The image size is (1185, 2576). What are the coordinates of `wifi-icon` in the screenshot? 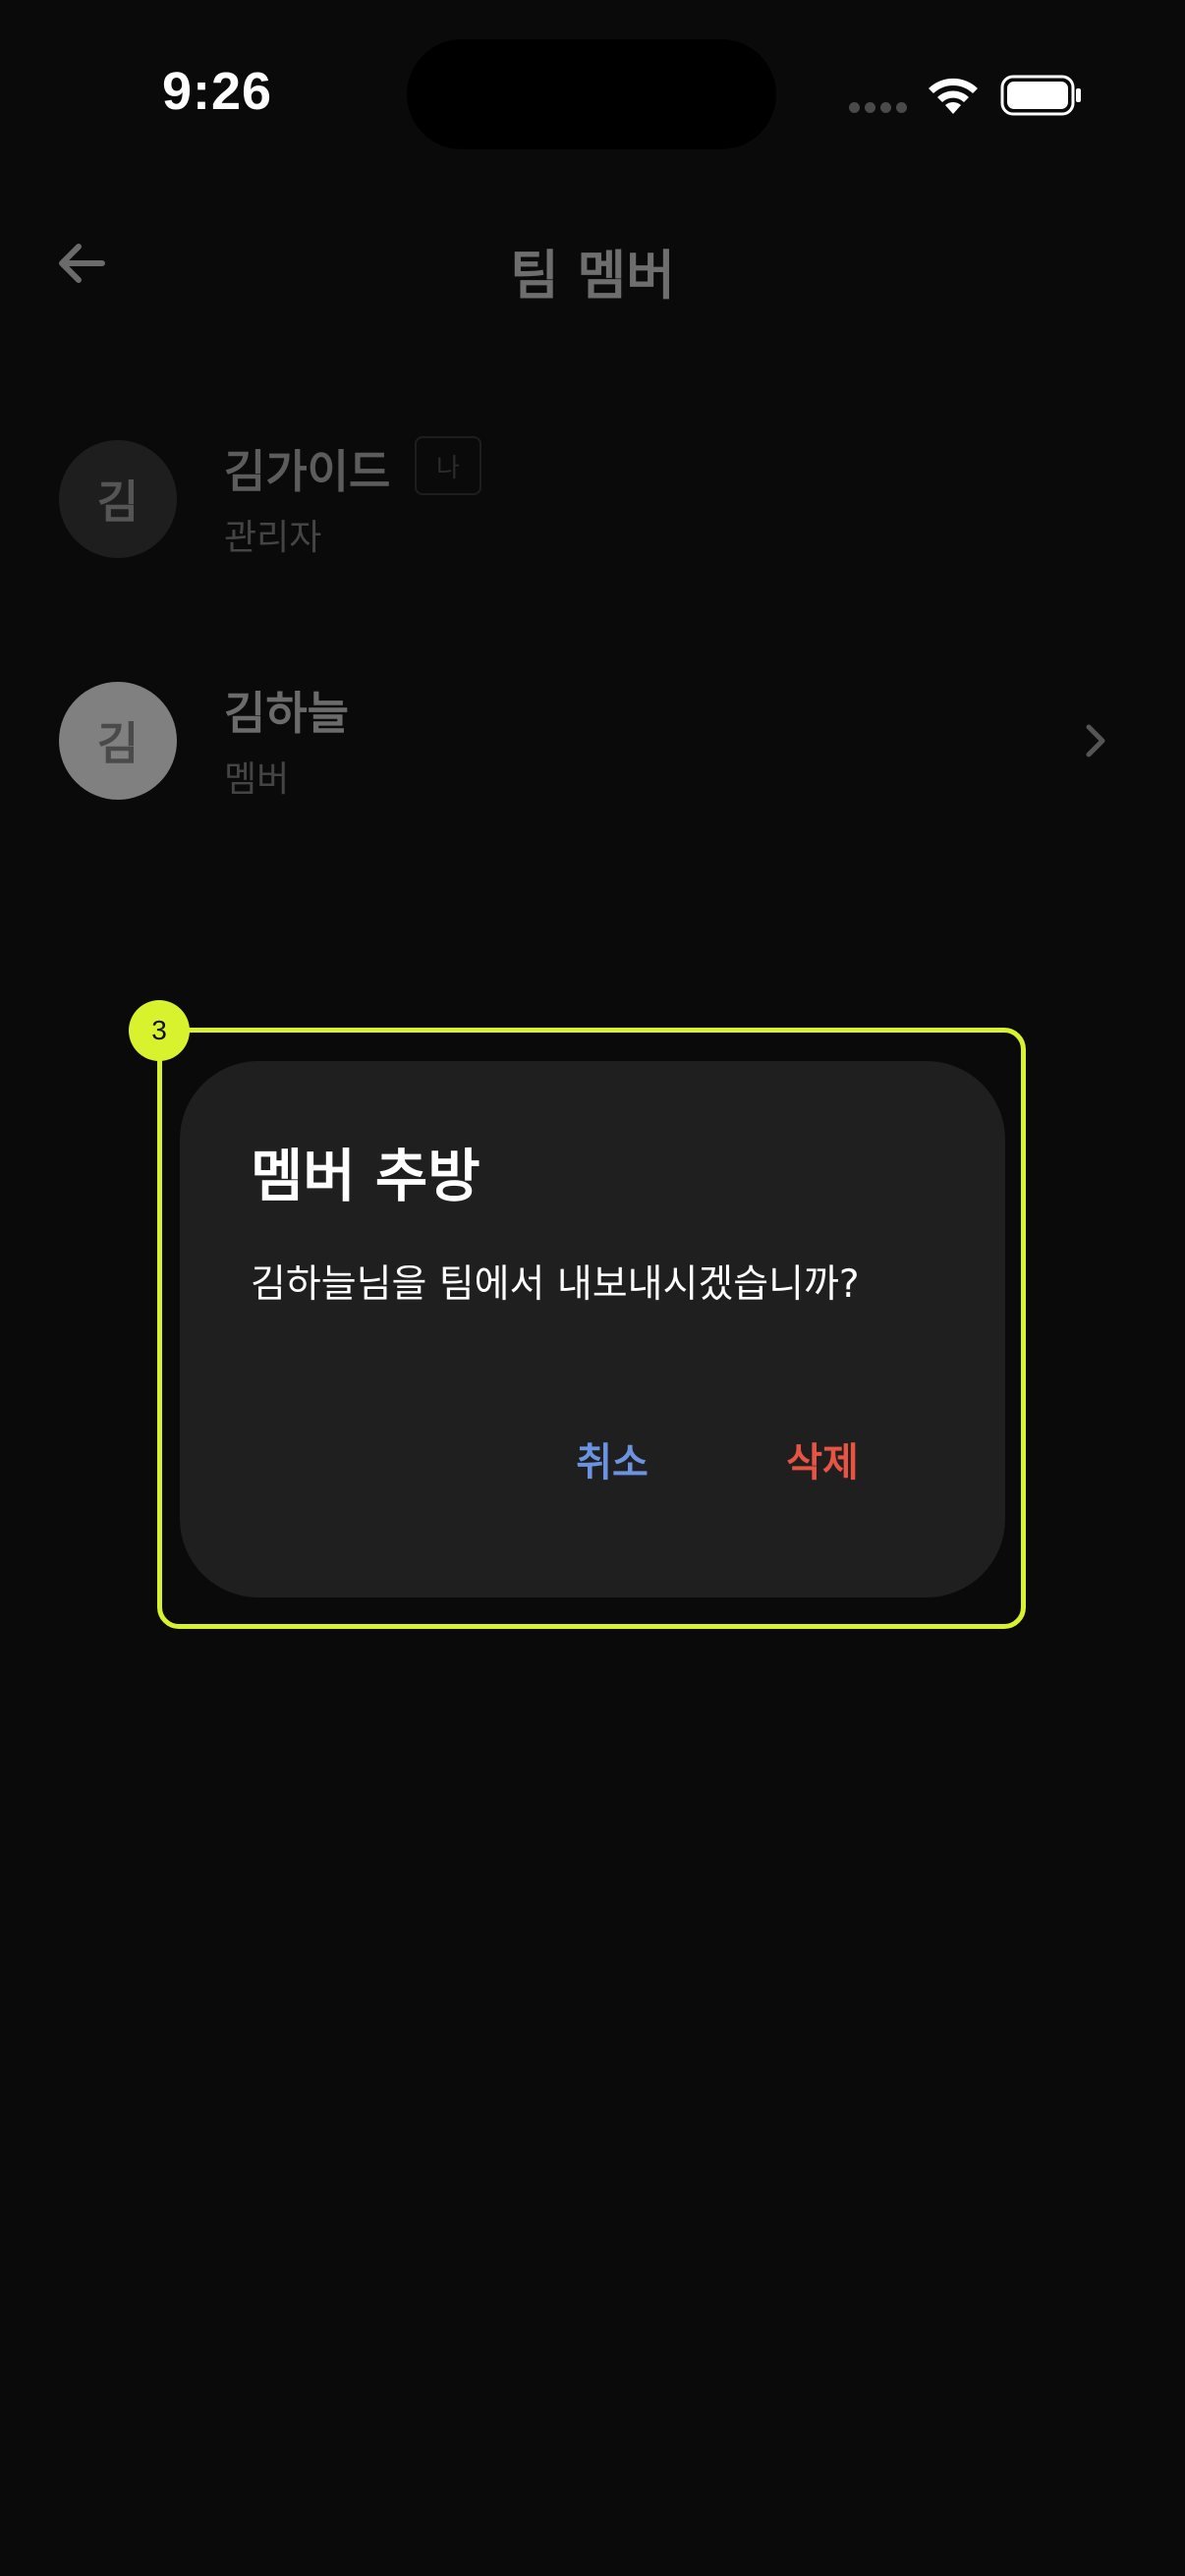 It's located at (954, 96).